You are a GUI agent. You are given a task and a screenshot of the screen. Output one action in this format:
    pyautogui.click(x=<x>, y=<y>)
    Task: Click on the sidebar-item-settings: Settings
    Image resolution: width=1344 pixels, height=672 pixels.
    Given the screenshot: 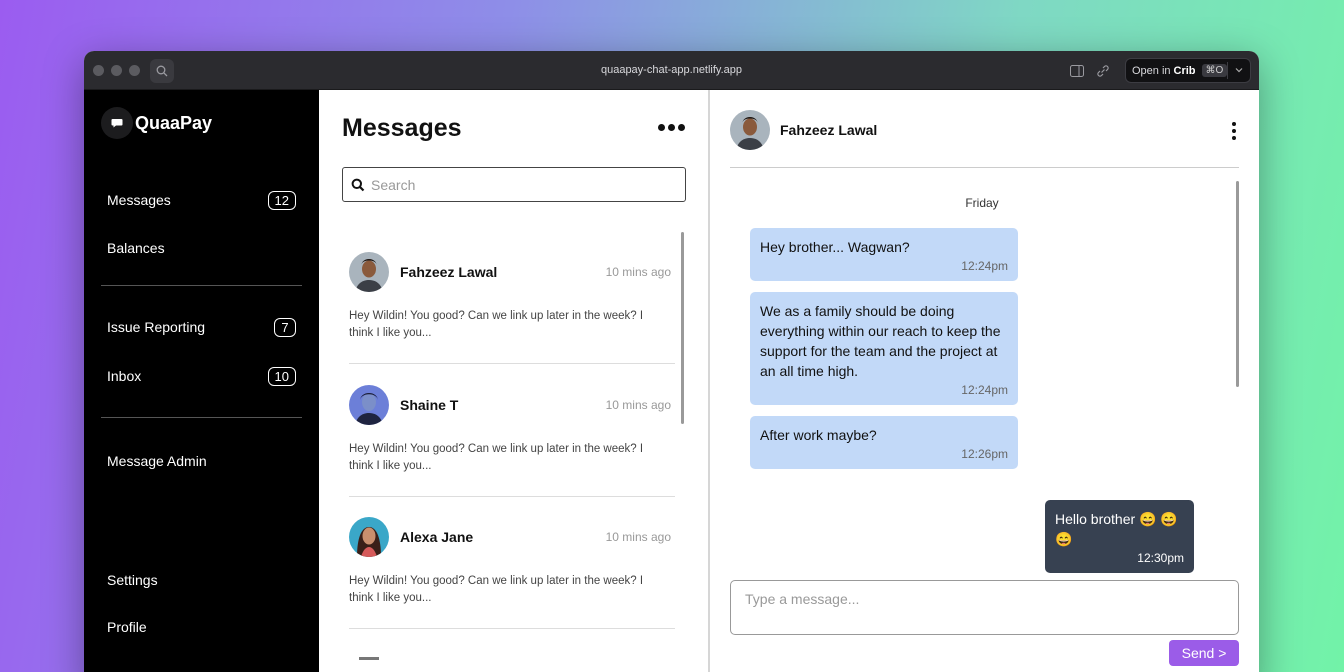 What is the action you would take?
    pyautogui.click(x=201, y=580)
    